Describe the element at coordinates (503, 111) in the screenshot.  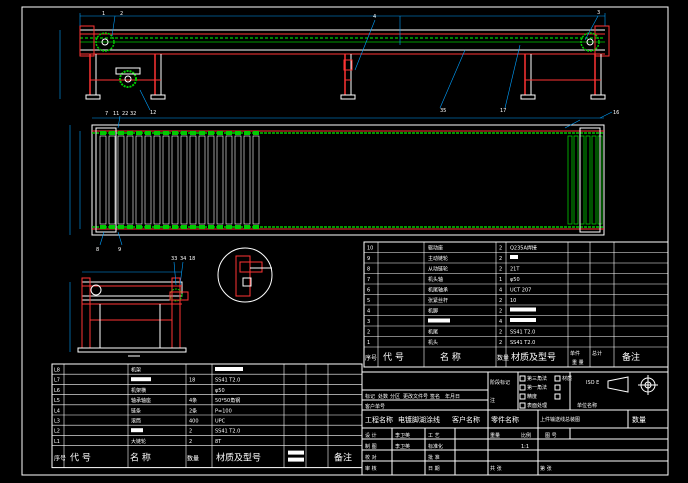
I see `callout-17: 17` at that location.